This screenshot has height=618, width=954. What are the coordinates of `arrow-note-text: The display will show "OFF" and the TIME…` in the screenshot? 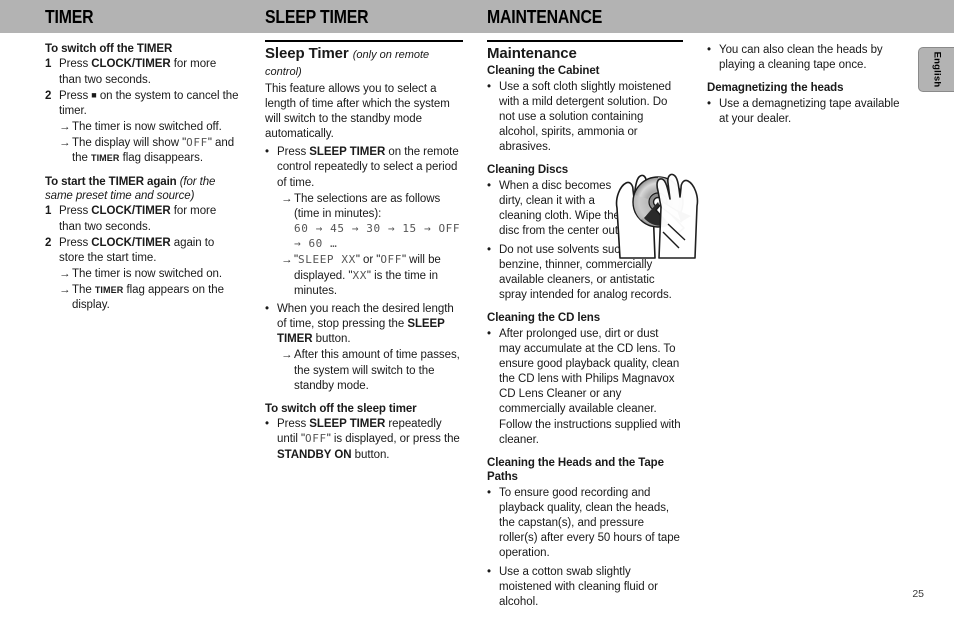 It's located at (156, 151).